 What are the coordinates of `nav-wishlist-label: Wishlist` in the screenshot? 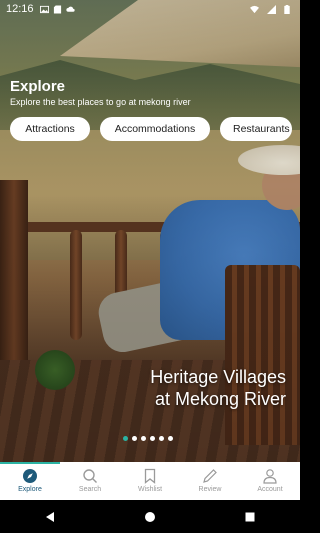 It's located at (150, 489).